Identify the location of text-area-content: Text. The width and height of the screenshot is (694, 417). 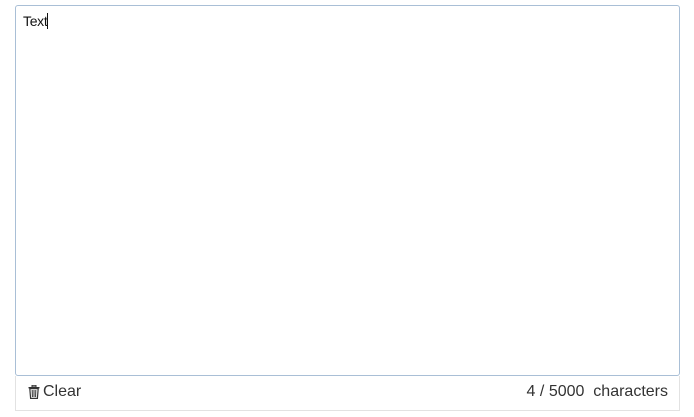
(36, 21).